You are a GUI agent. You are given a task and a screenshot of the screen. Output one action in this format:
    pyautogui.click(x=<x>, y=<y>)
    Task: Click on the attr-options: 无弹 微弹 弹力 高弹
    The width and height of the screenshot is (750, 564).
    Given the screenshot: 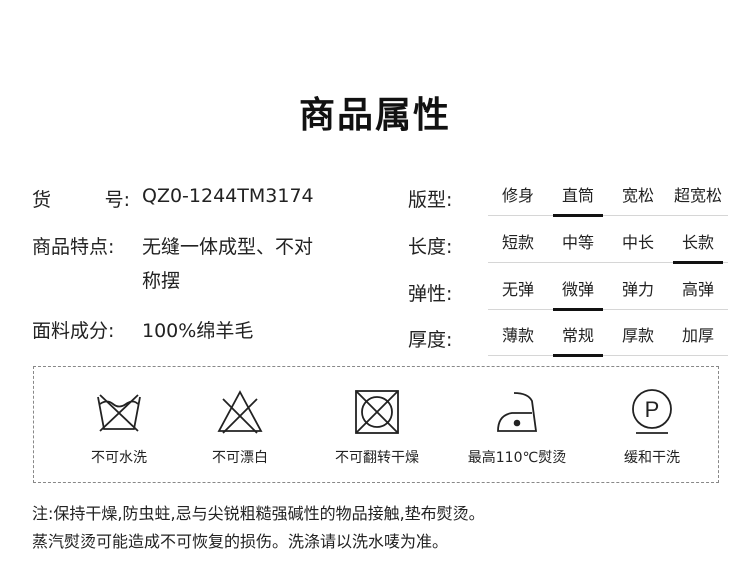 What is the action you would take?
    pyautogui.click(x=608, y=292)
    